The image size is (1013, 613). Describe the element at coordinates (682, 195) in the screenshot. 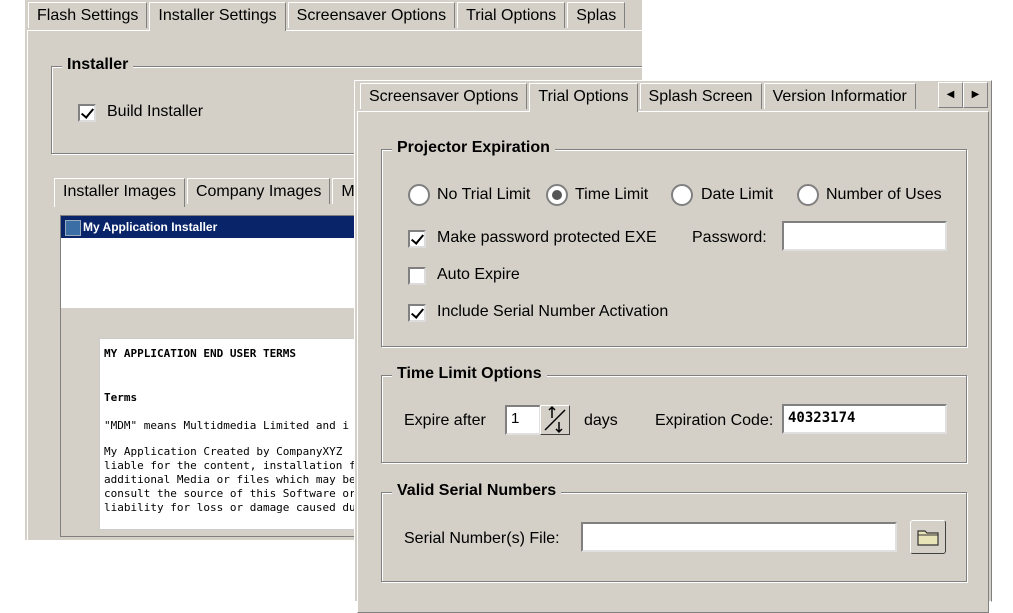

I see `radio-date-limit` at that location.